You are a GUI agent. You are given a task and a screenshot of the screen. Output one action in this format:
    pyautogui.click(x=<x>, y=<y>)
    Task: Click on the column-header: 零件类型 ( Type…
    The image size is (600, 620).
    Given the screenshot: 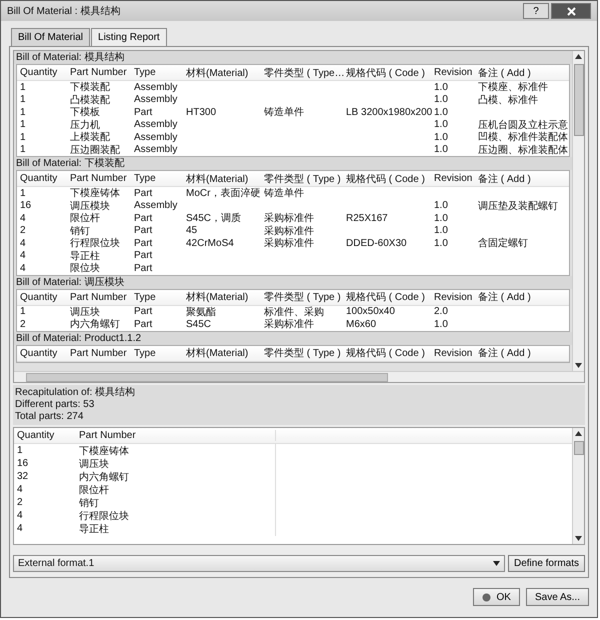 What is the action you would take?
    pyautogui.click(x=302, y=73)
    